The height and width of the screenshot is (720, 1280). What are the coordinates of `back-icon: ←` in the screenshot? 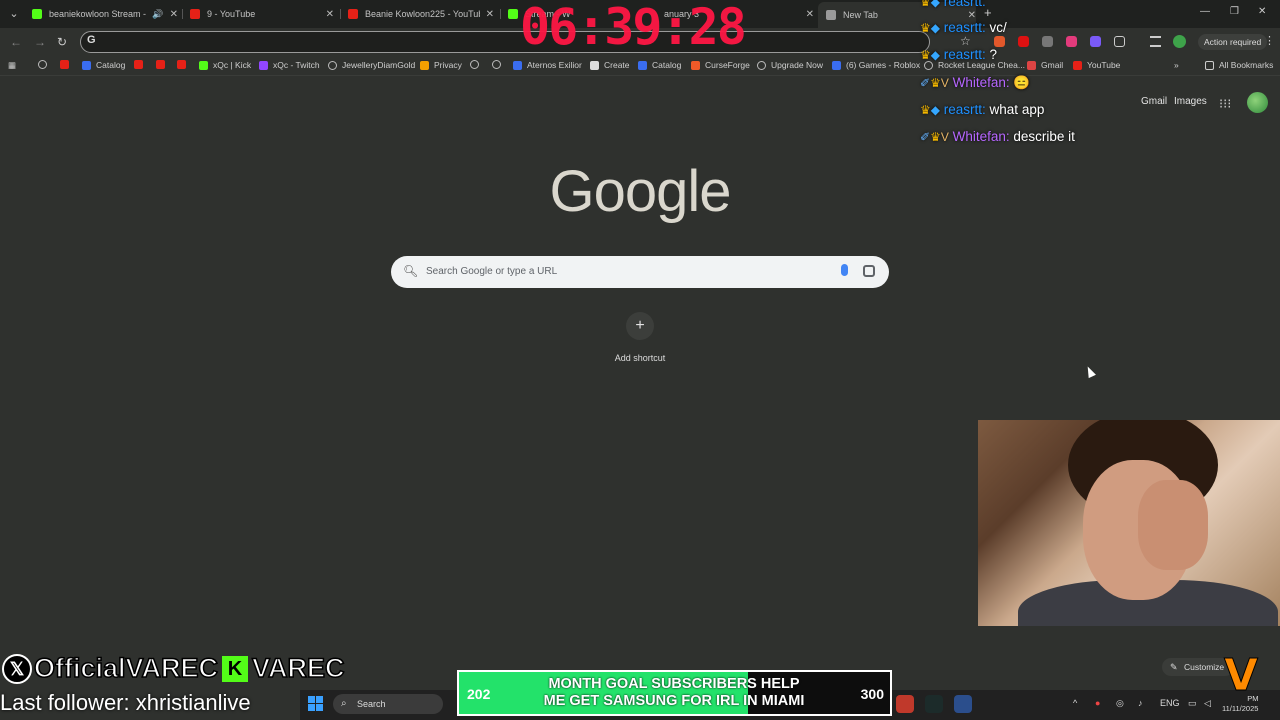 It's located at (16, 42).